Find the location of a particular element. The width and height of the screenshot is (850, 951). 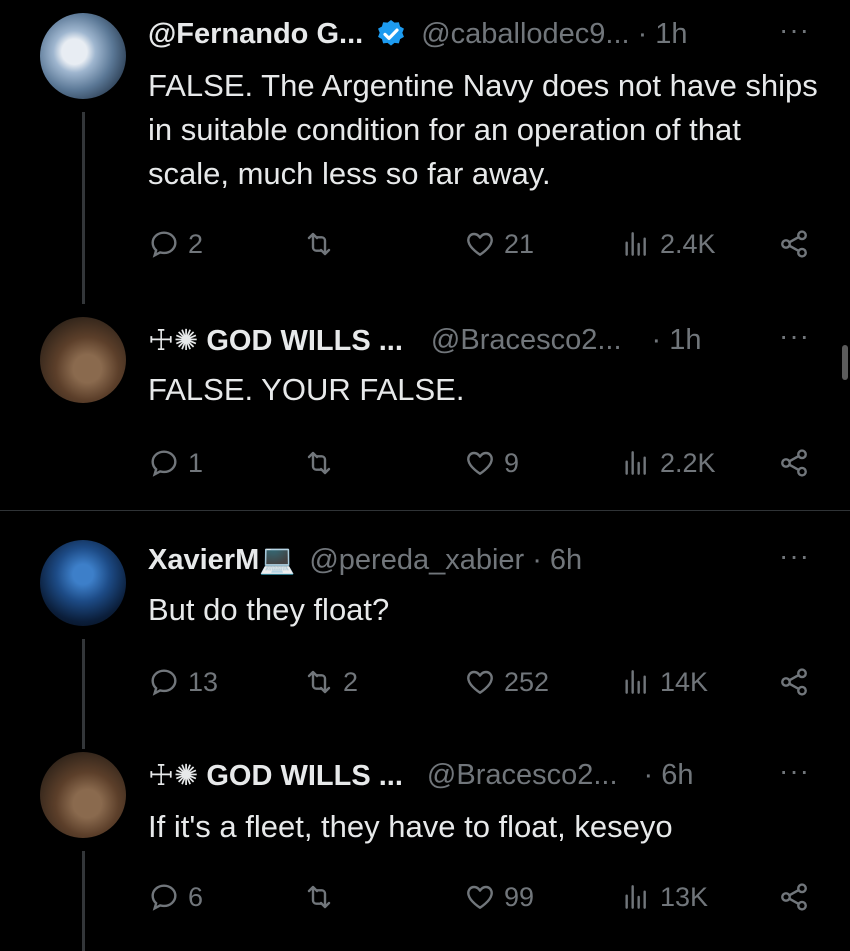

reply-count: 1 is located at coordinates (196, 462).